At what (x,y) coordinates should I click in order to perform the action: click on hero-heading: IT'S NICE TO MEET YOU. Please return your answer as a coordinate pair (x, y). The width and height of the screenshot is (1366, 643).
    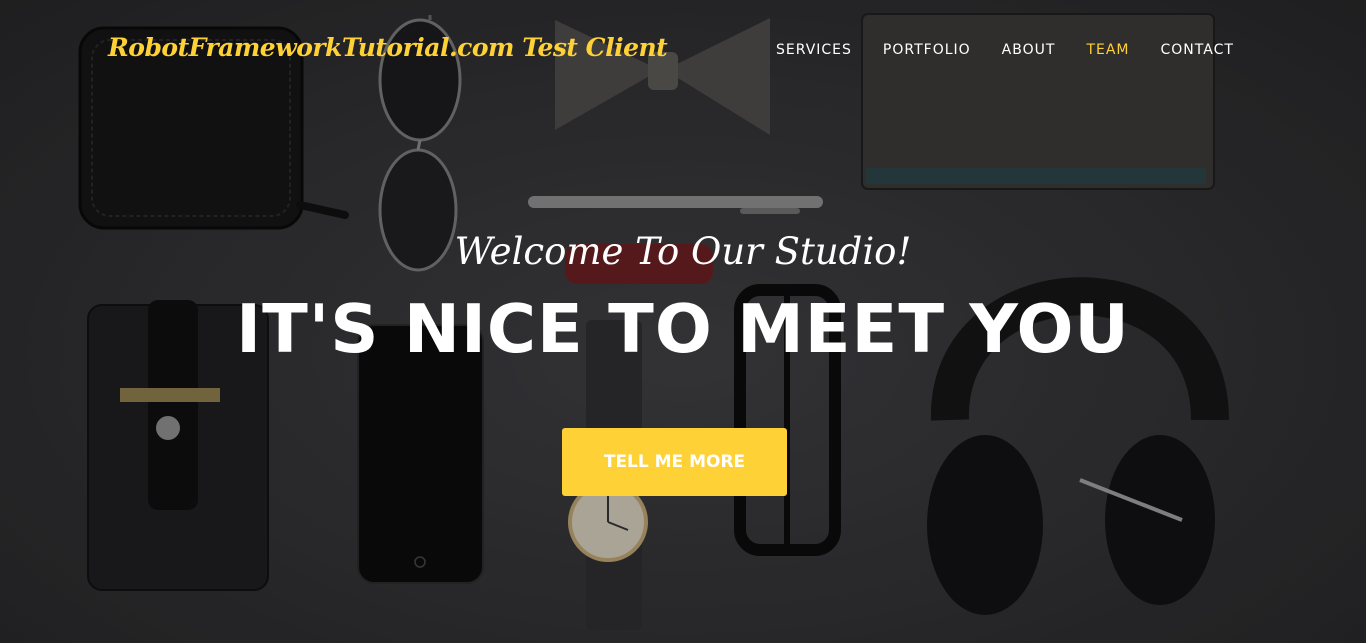
    Looking at the image, I should click on (683, 329).